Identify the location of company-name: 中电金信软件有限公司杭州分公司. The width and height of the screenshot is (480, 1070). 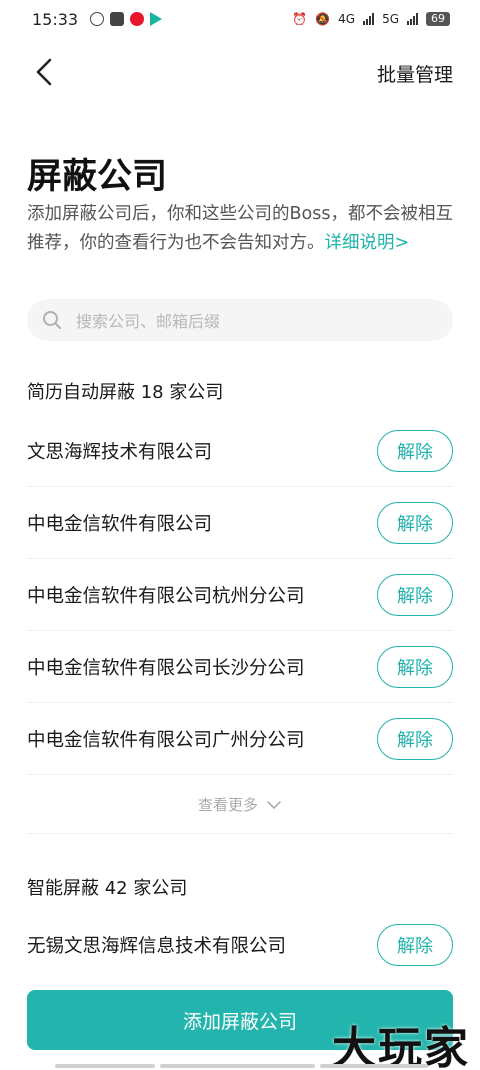
(166, 596).